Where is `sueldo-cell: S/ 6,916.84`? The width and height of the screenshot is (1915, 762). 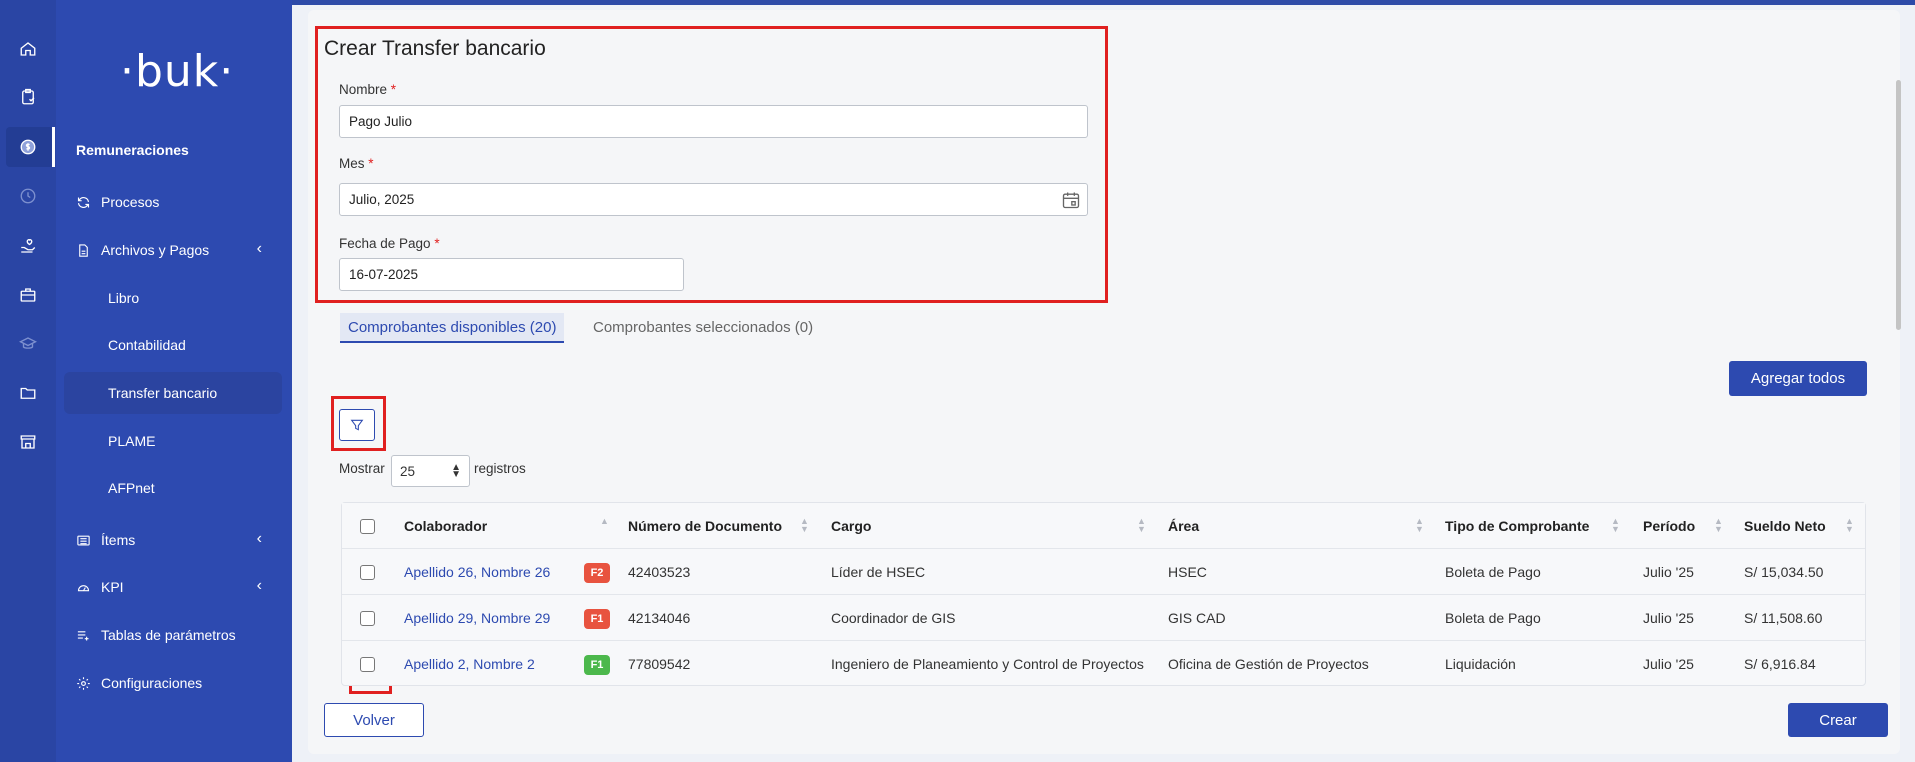 sueldo-cell: S/ 6,916.84 is located at coordinates (1780, 664).